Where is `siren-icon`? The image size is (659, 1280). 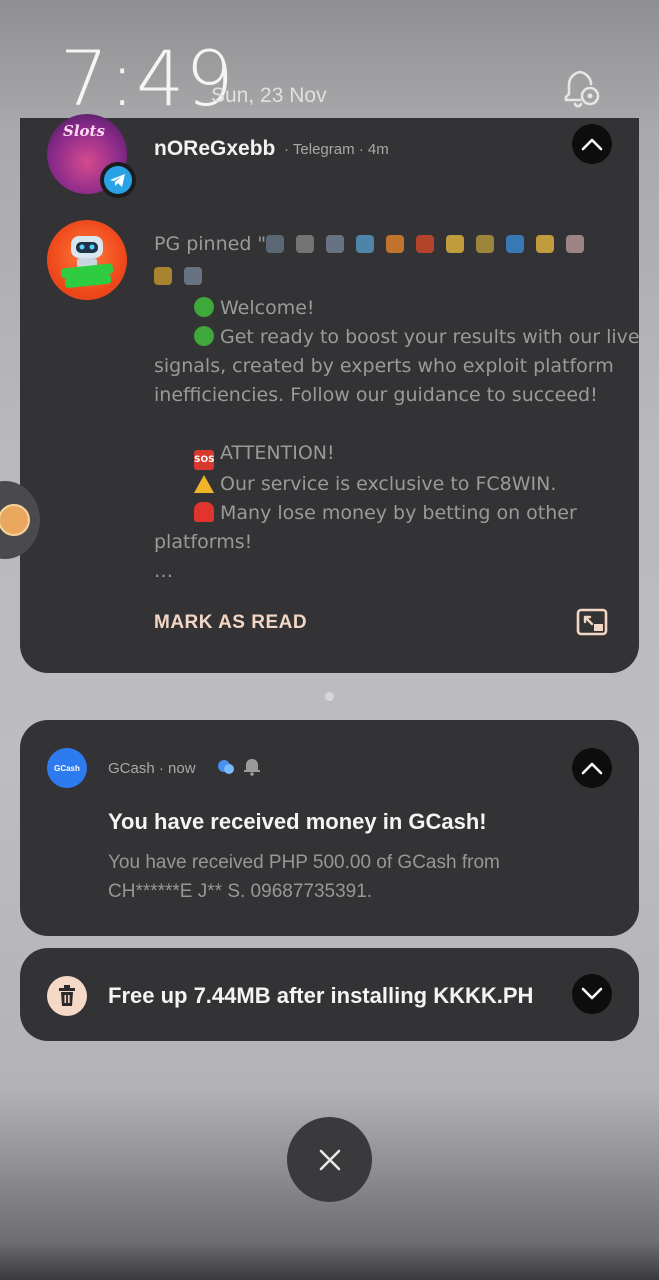 siren-icon is located at coordinates (204, 512).